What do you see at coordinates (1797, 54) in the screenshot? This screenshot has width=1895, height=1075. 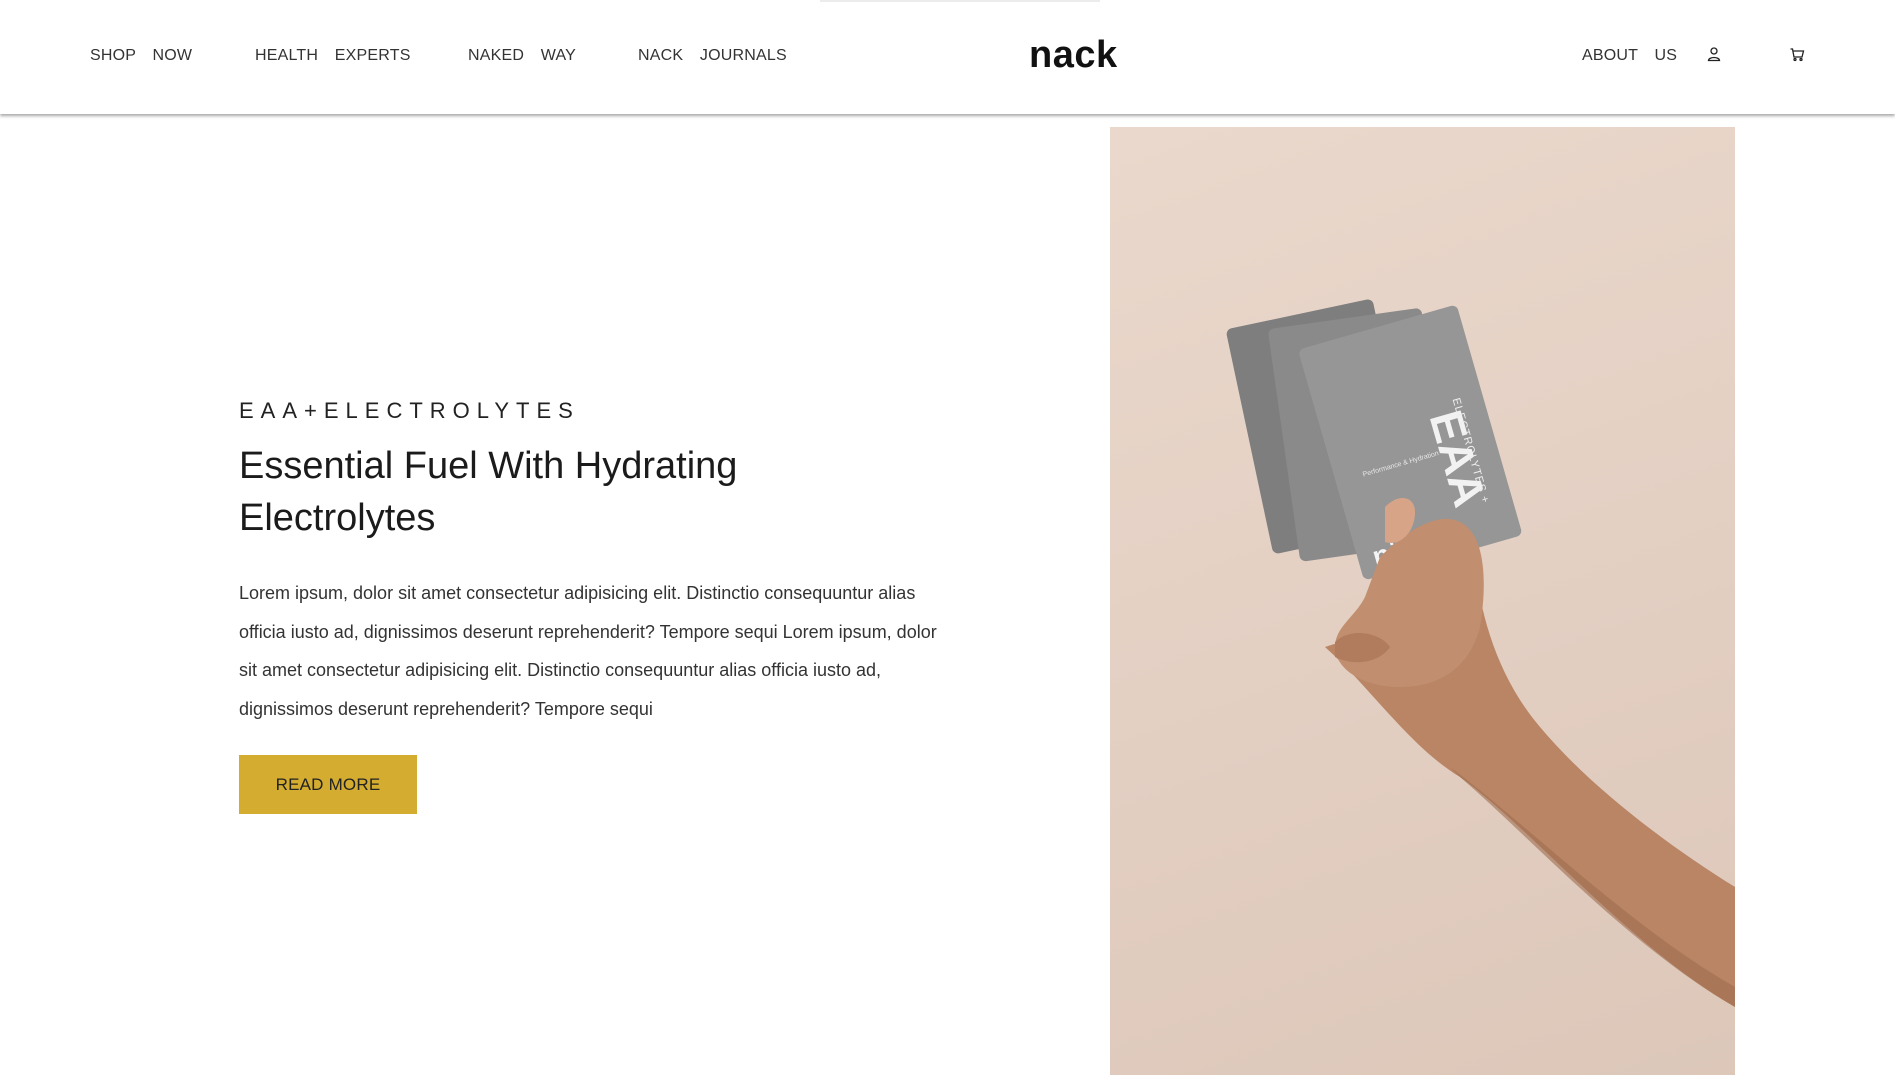 I see `cart-icon` at bounding box center [1797, 54].